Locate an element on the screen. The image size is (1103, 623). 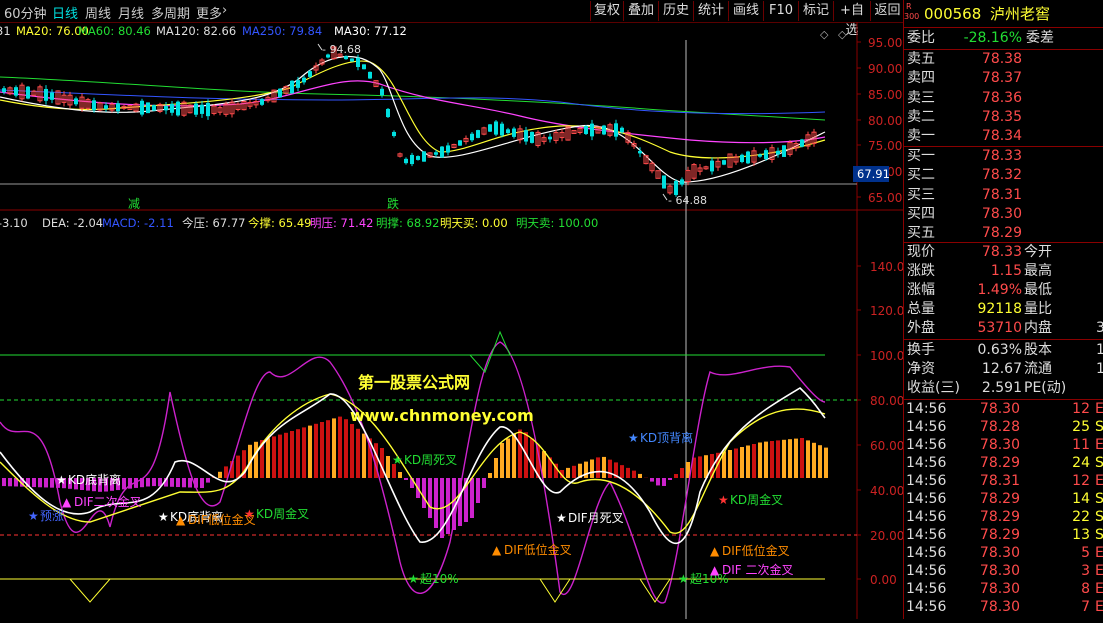
price-marker-label: 67.91 is located at coordinates (873, 174).